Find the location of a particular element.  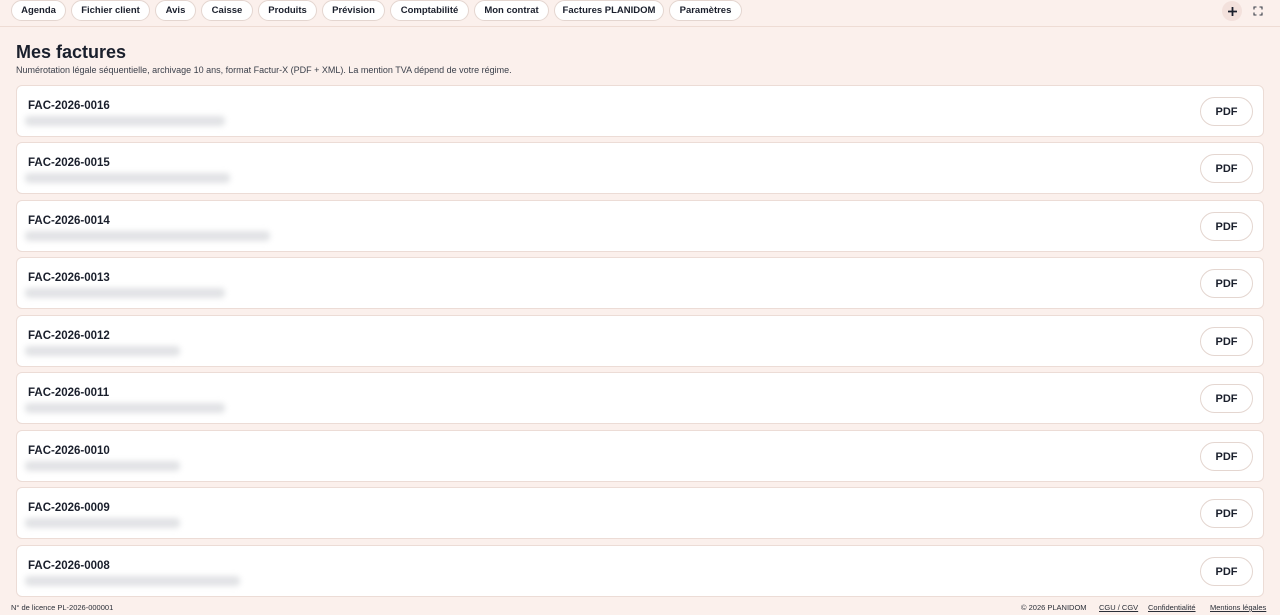

invoice-number: FAC-2026-0010 is located at coordinates (69, 451).